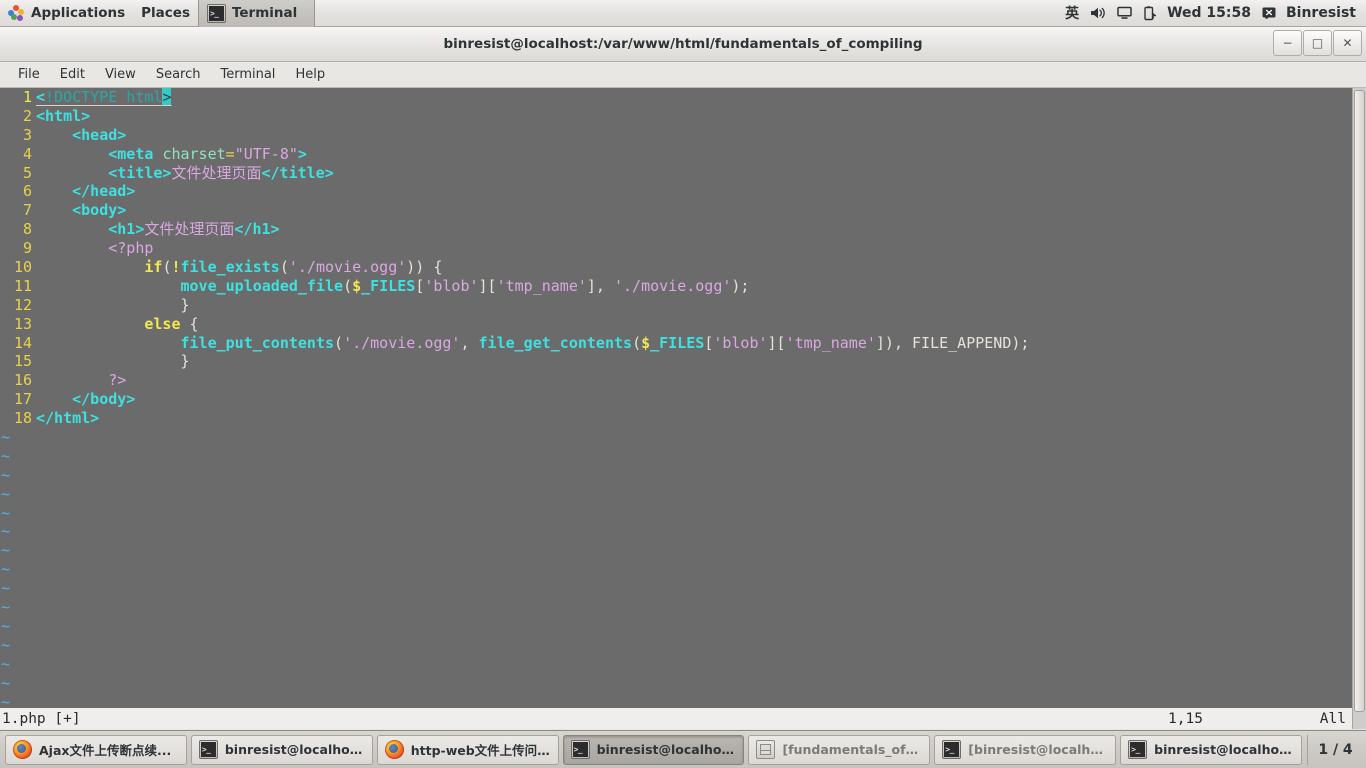  What do you see at coordinates (117, 380) in the screenshot?
I see `token-php-close: ?>` at bounding box center [117, 380].